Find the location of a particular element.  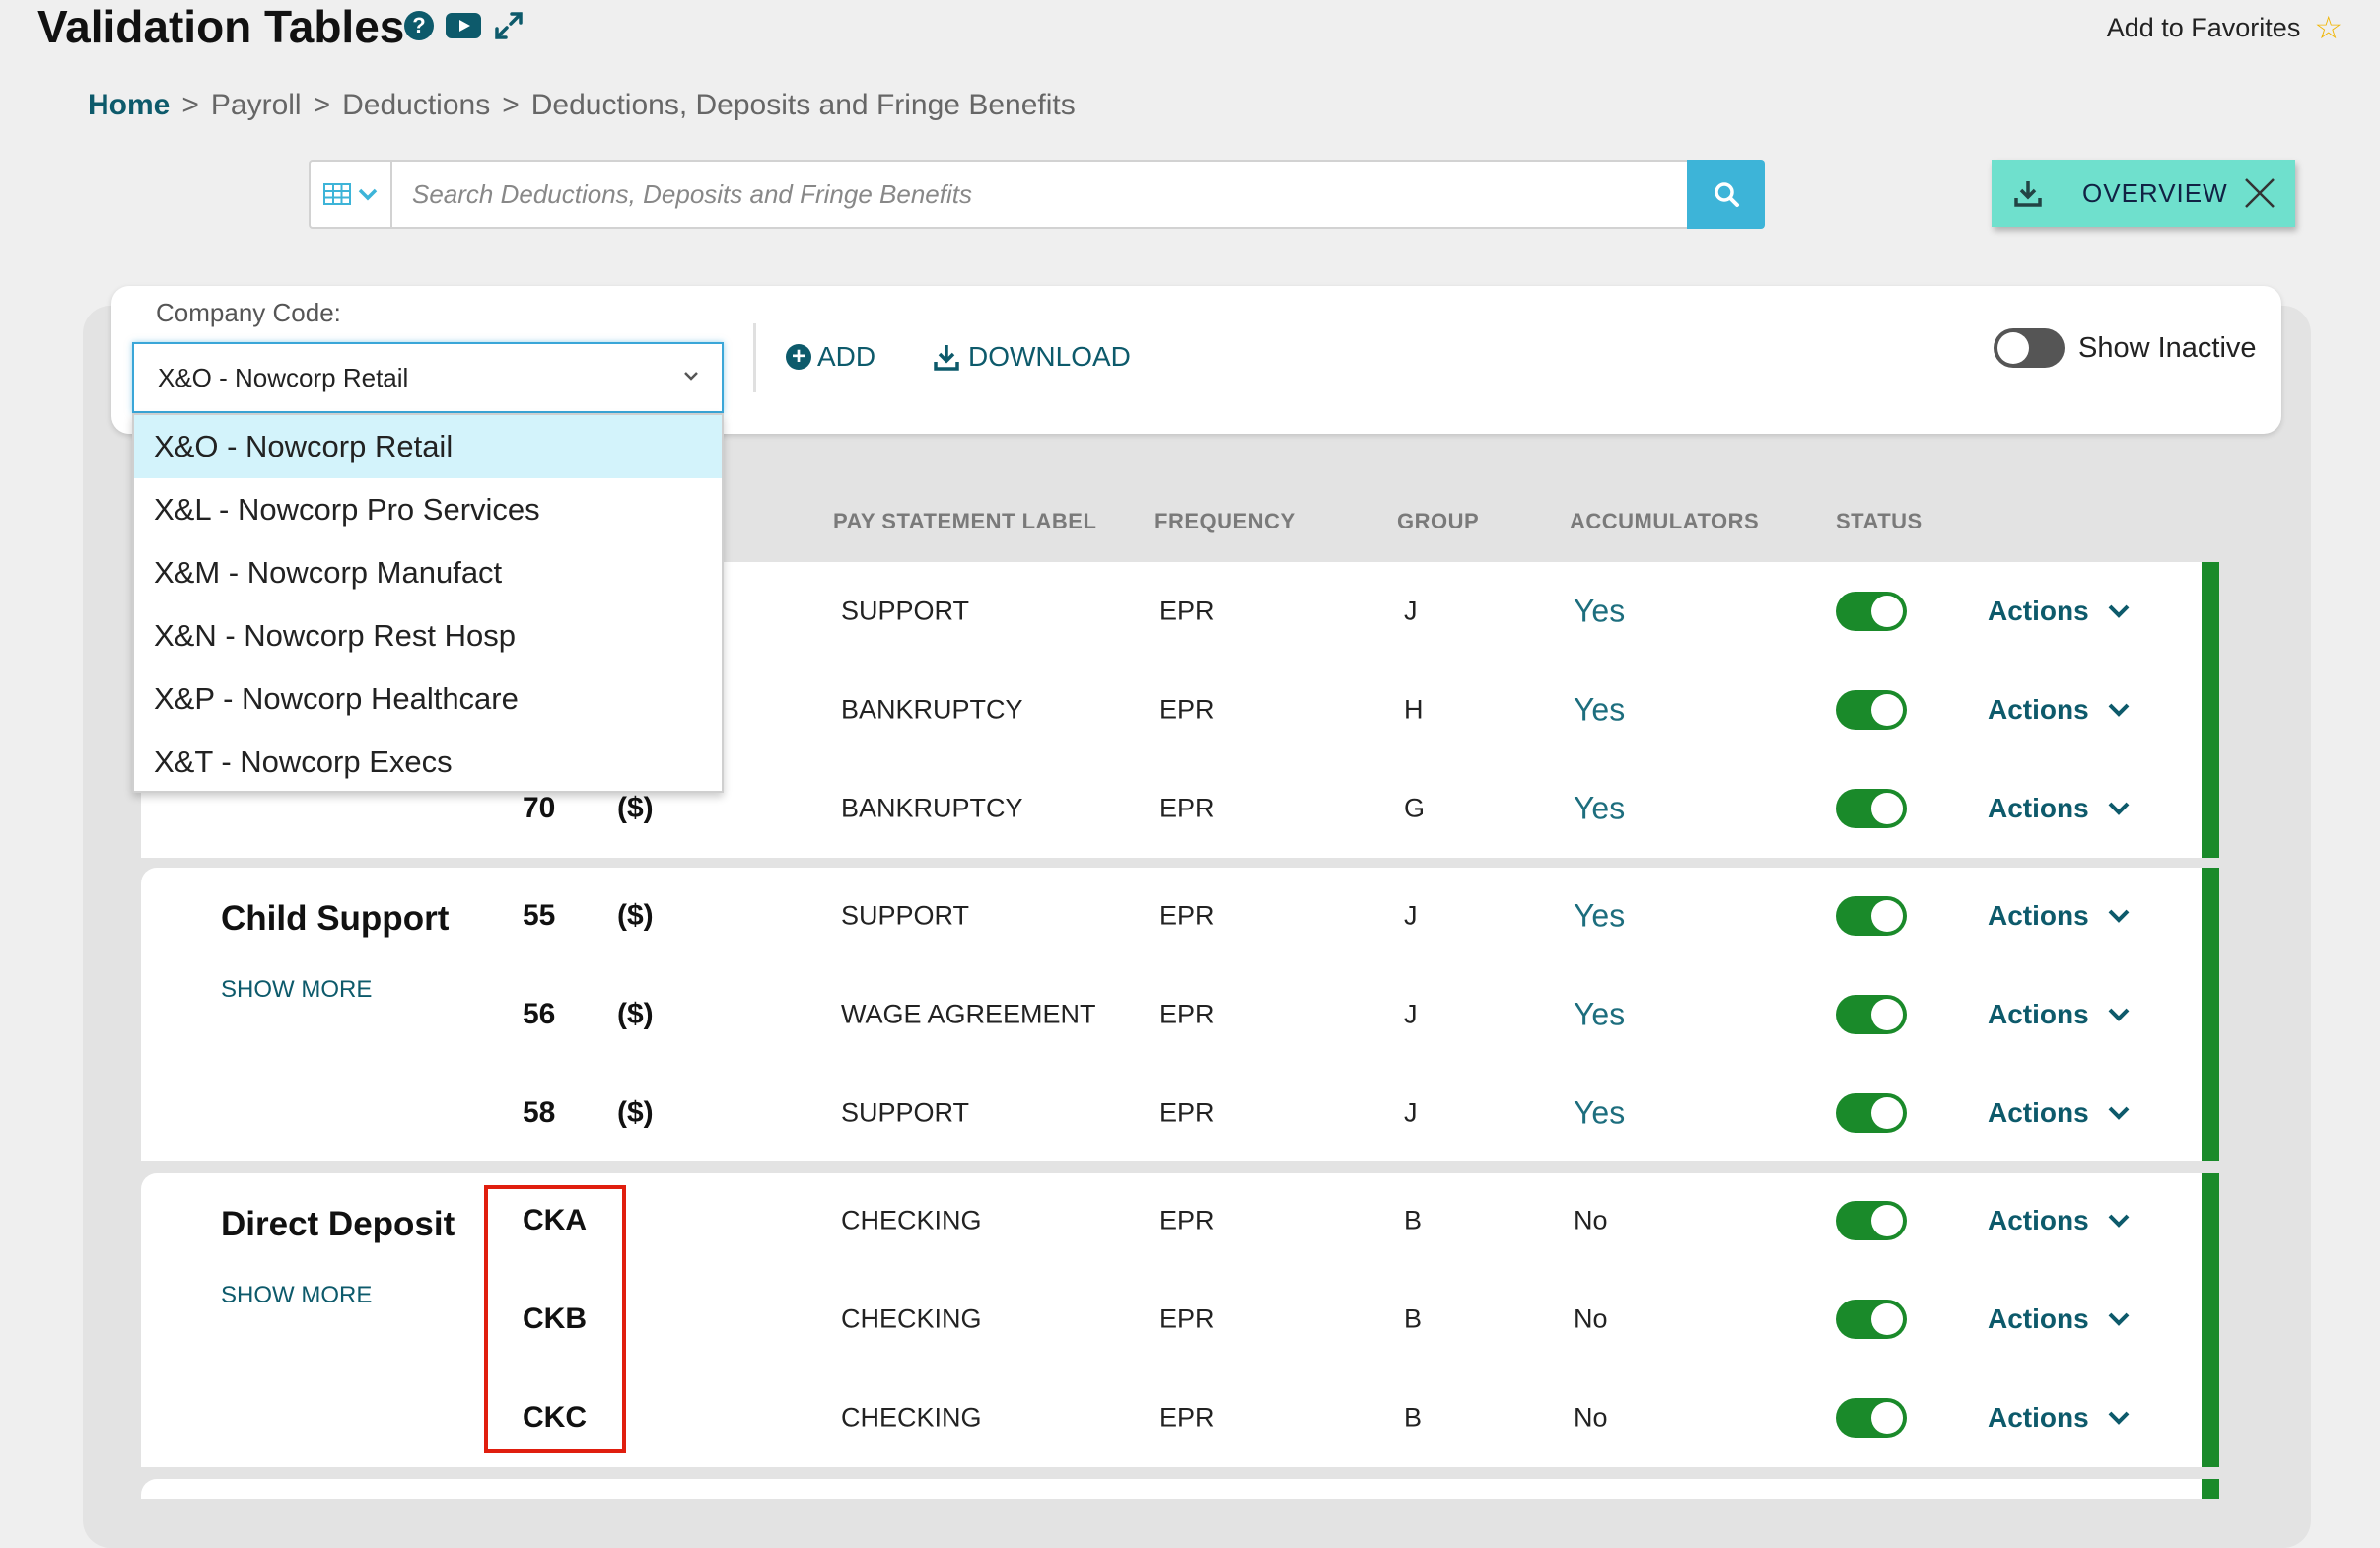

title-icons: ? is located at coordinates (464, 26).